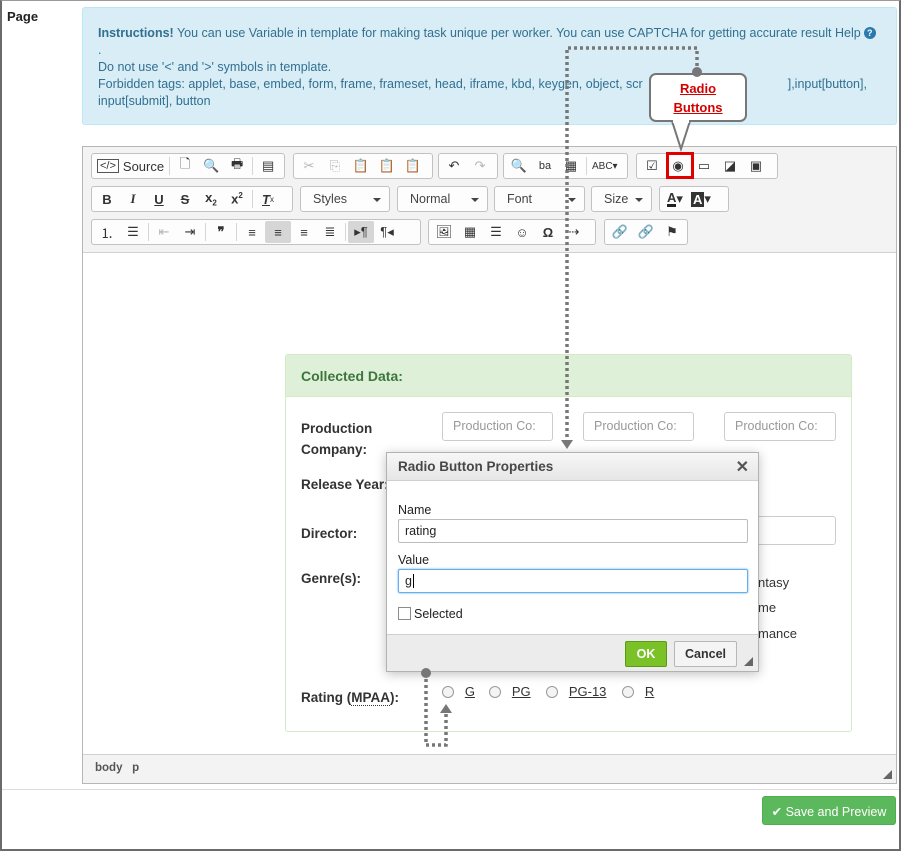 The height and width of the screenshot is (851, 901). I want to click on director-input, so click(796, 530).